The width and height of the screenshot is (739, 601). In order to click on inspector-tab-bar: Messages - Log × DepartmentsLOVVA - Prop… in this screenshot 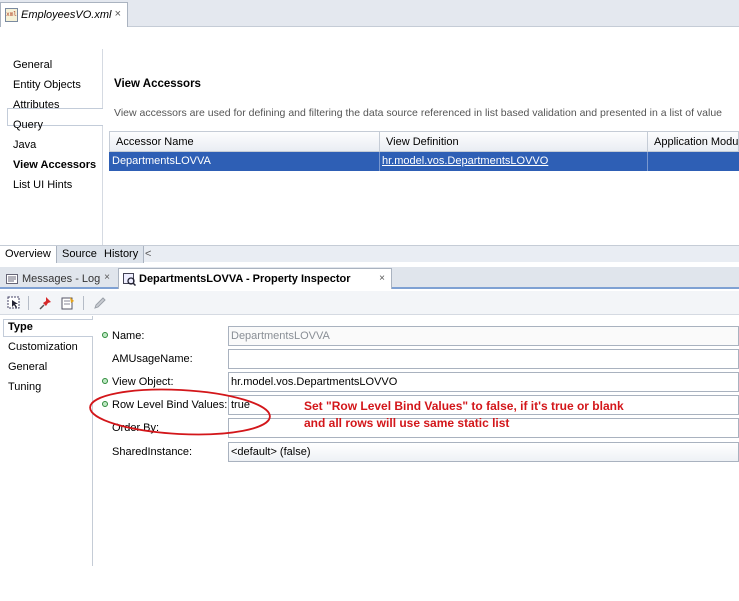, I will do `click(369, 278)`.